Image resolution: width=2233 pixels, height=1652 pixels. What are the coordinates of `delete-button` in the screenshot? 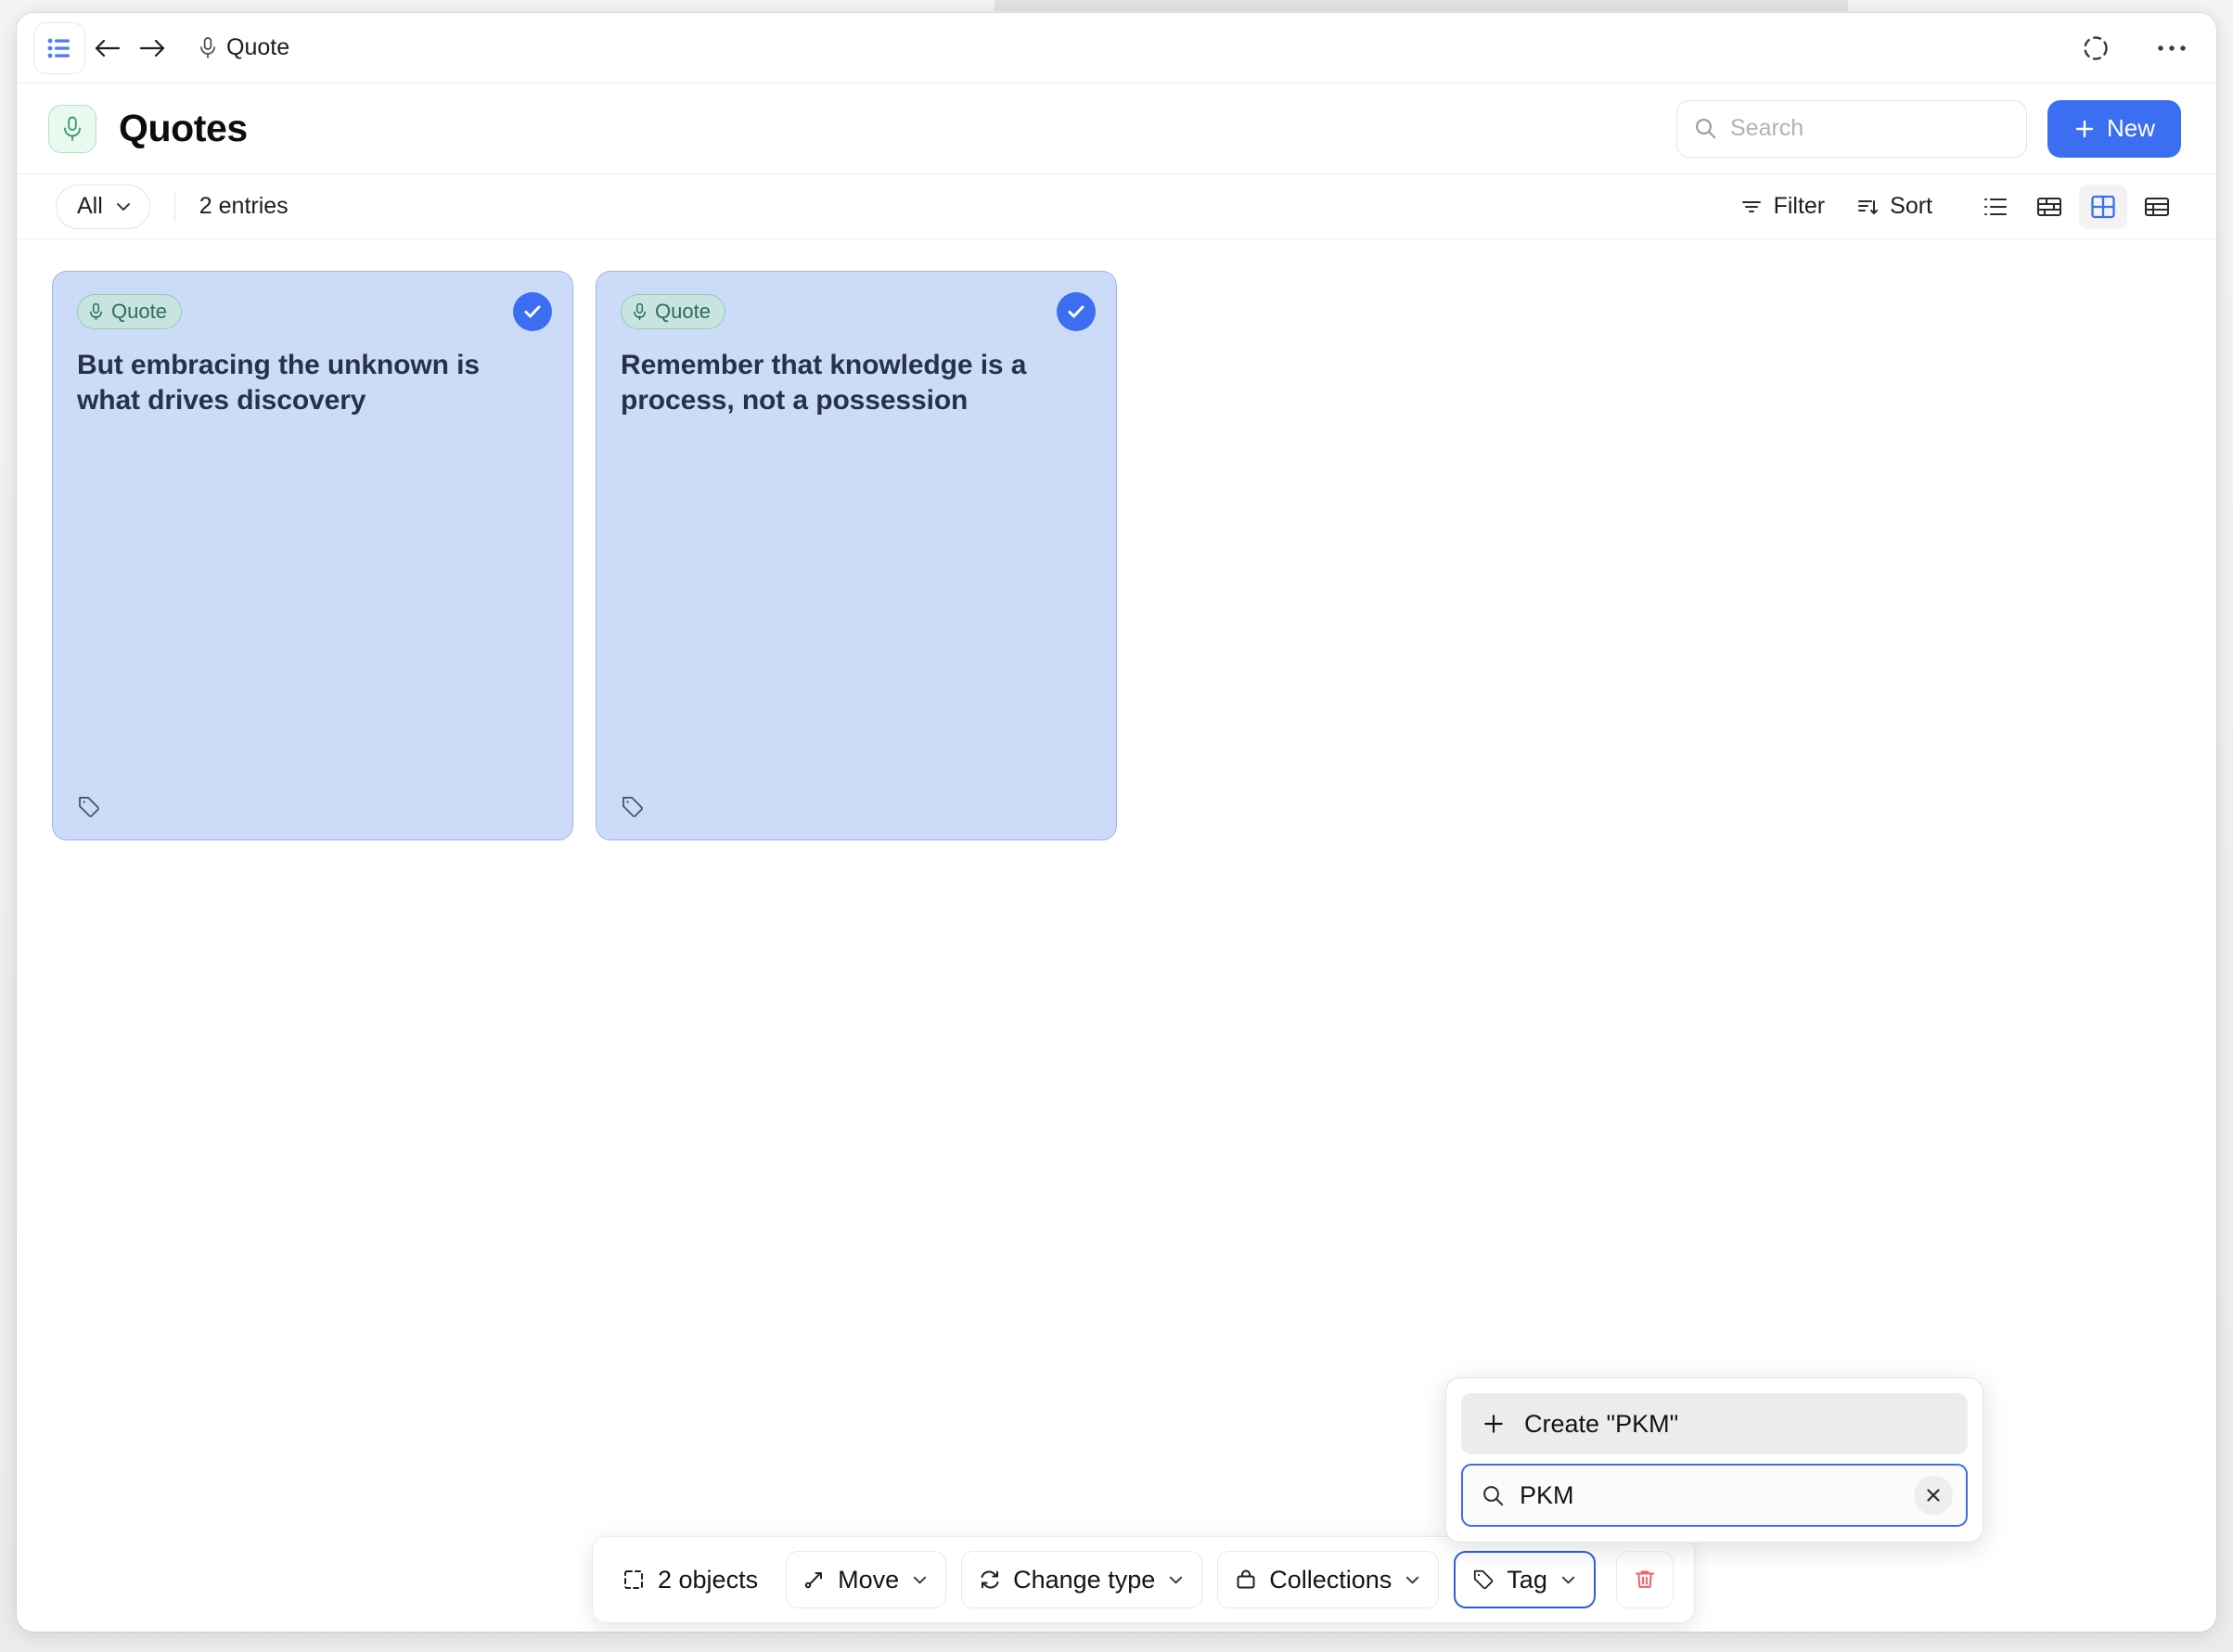 It's located at (1644, 1579).